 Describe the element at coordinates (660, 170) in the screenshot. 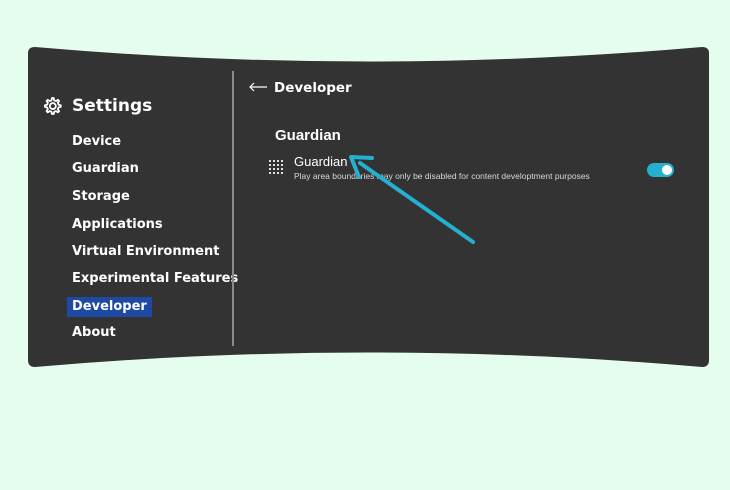

I see `guardian-toggle` at that location.